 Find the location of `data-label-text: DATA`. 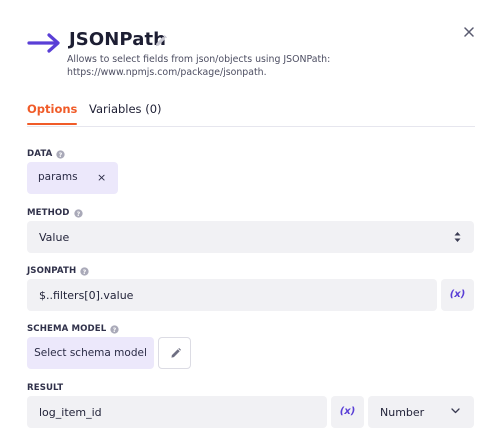

data-label-text: DATA is located at coordinates (40, 154).